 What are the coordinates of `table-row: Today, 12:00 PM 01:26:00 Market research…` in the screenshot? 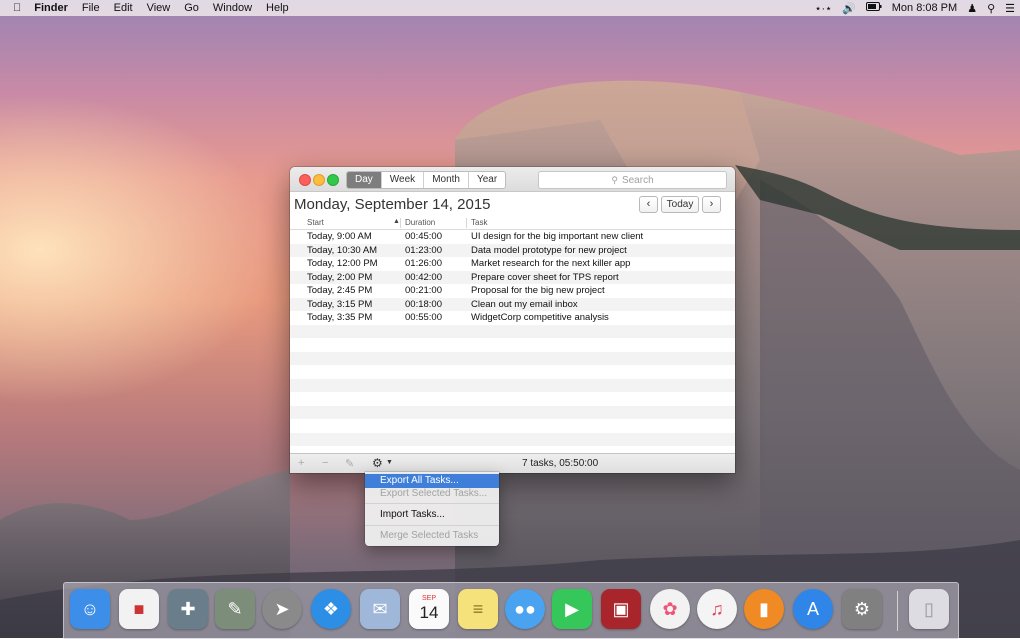 It's located at (512, 264).